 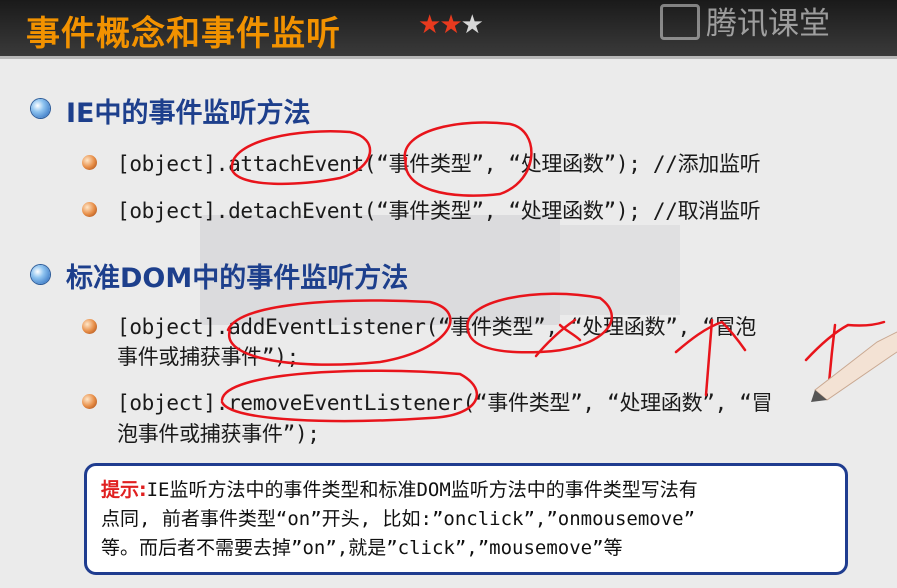 I want to click on stylus-pen-icon, so click(x=854, y=366).